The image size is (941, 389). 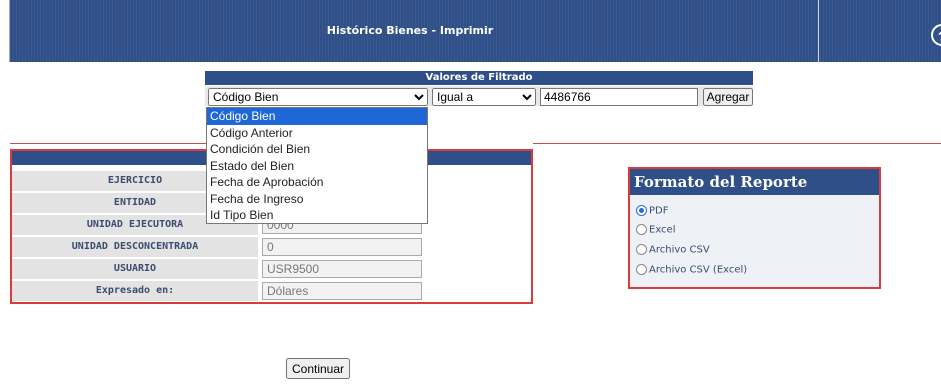 I want to click on header-divider, so click(x=818, y=31).